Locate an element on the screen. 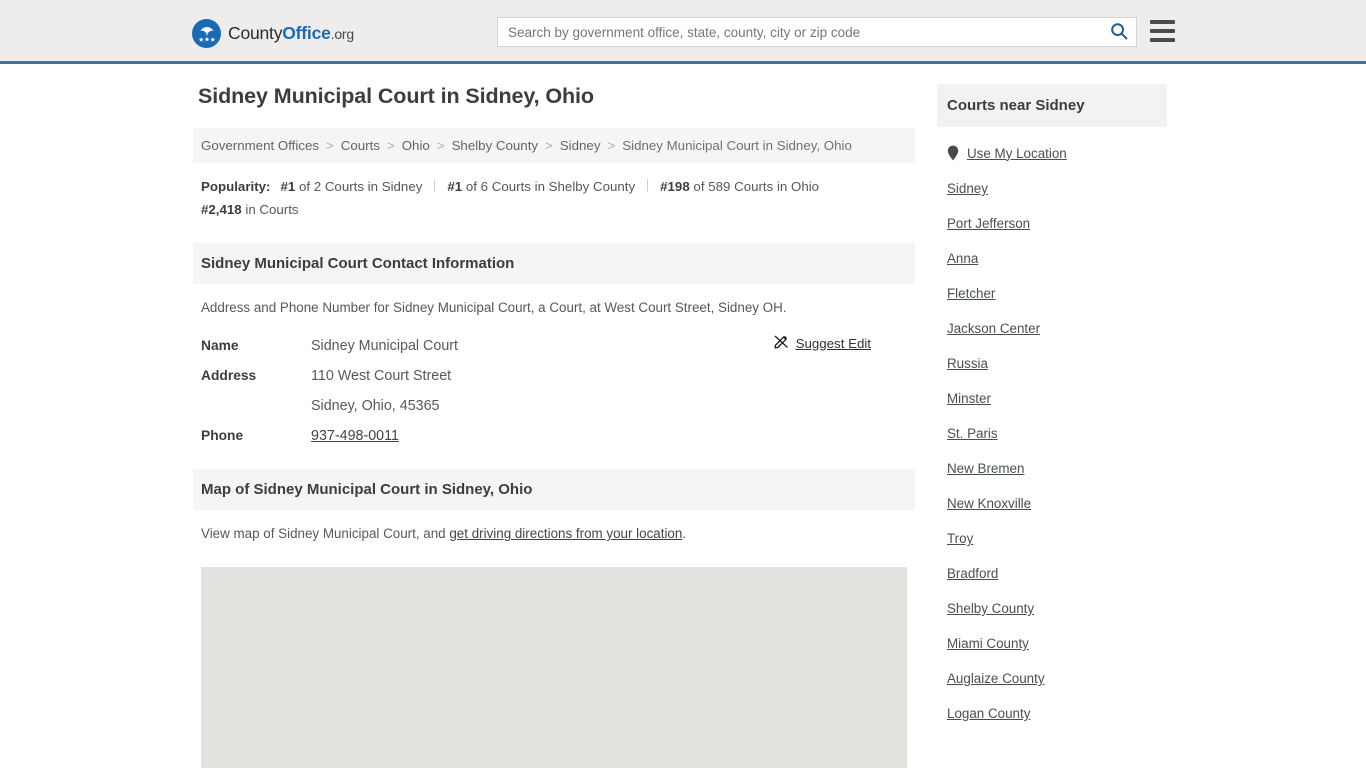 The height and width of the screenshot is (768, 1366). sidebar-item-label: Fletcher is located at coordinates (971, 293).